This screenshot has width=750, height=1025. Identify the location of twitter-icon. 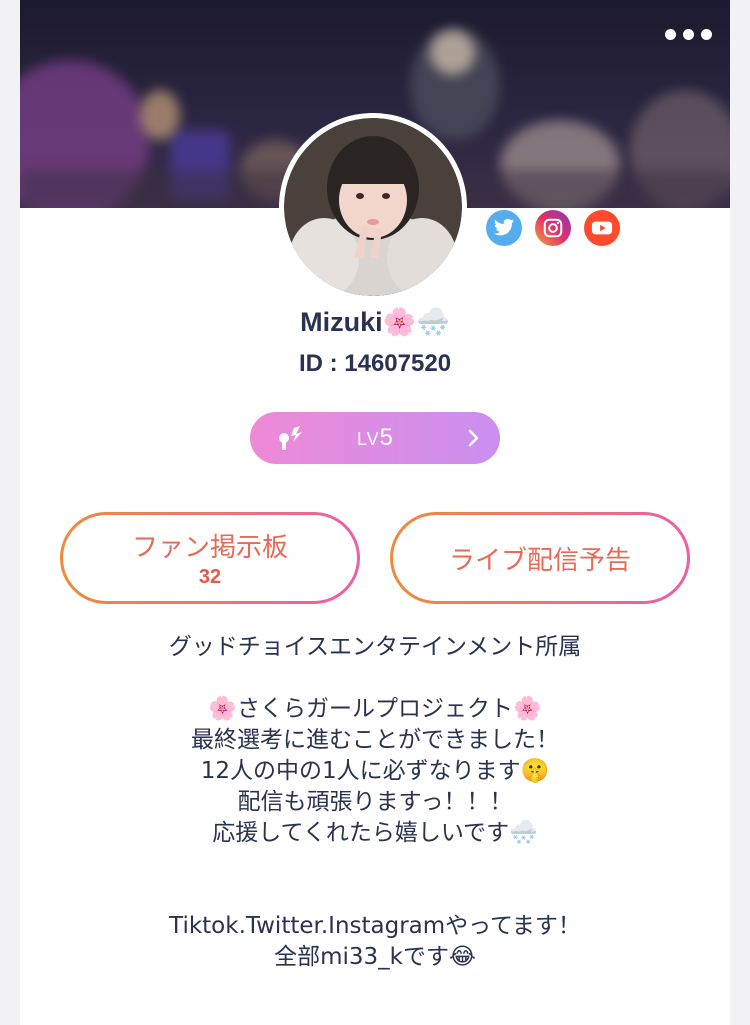
(504, 227).